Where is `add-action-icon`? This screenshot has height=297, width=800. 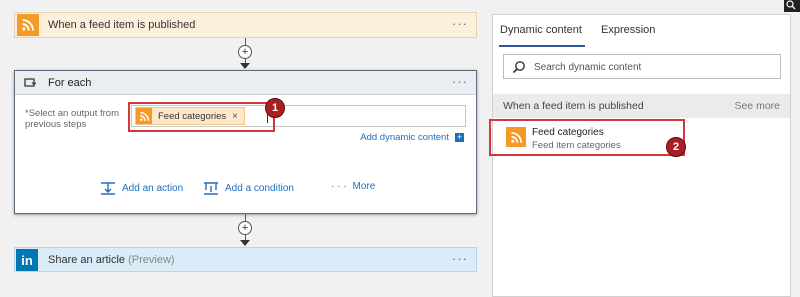
add-action-icon is located at coordinates (108, 188).